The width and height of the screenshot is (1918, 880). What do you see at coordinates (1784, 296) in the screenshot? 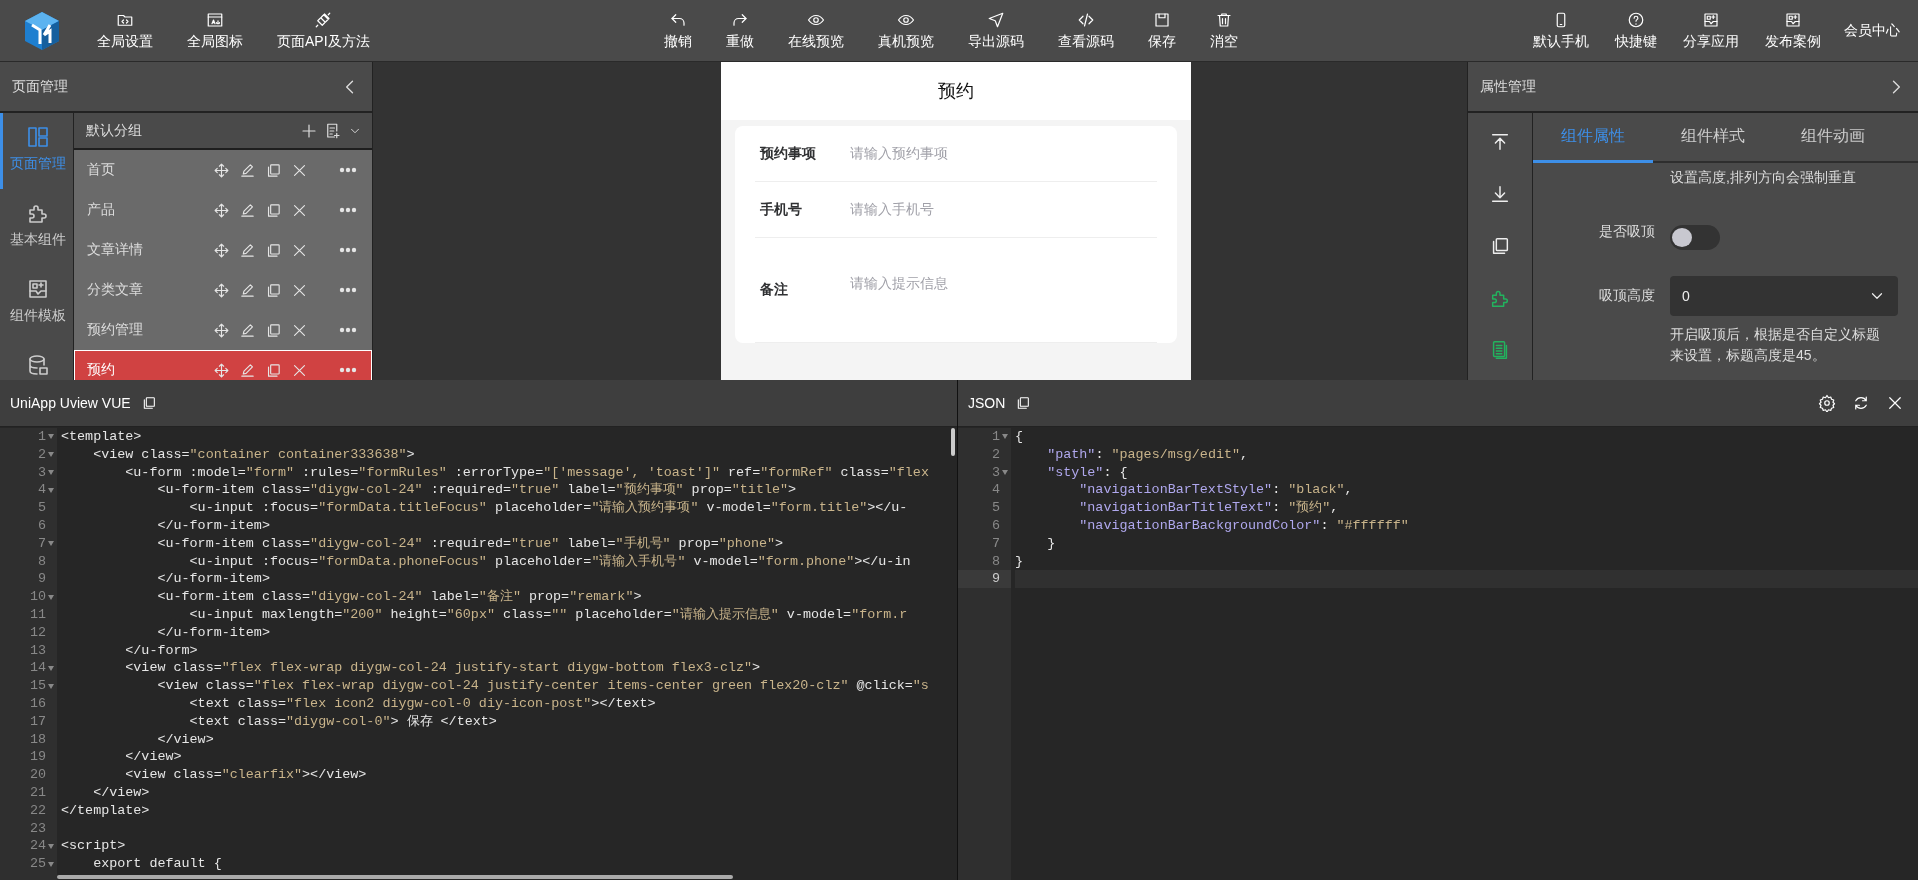
I see `select-field: 0` at bounding box center [1784, 296].